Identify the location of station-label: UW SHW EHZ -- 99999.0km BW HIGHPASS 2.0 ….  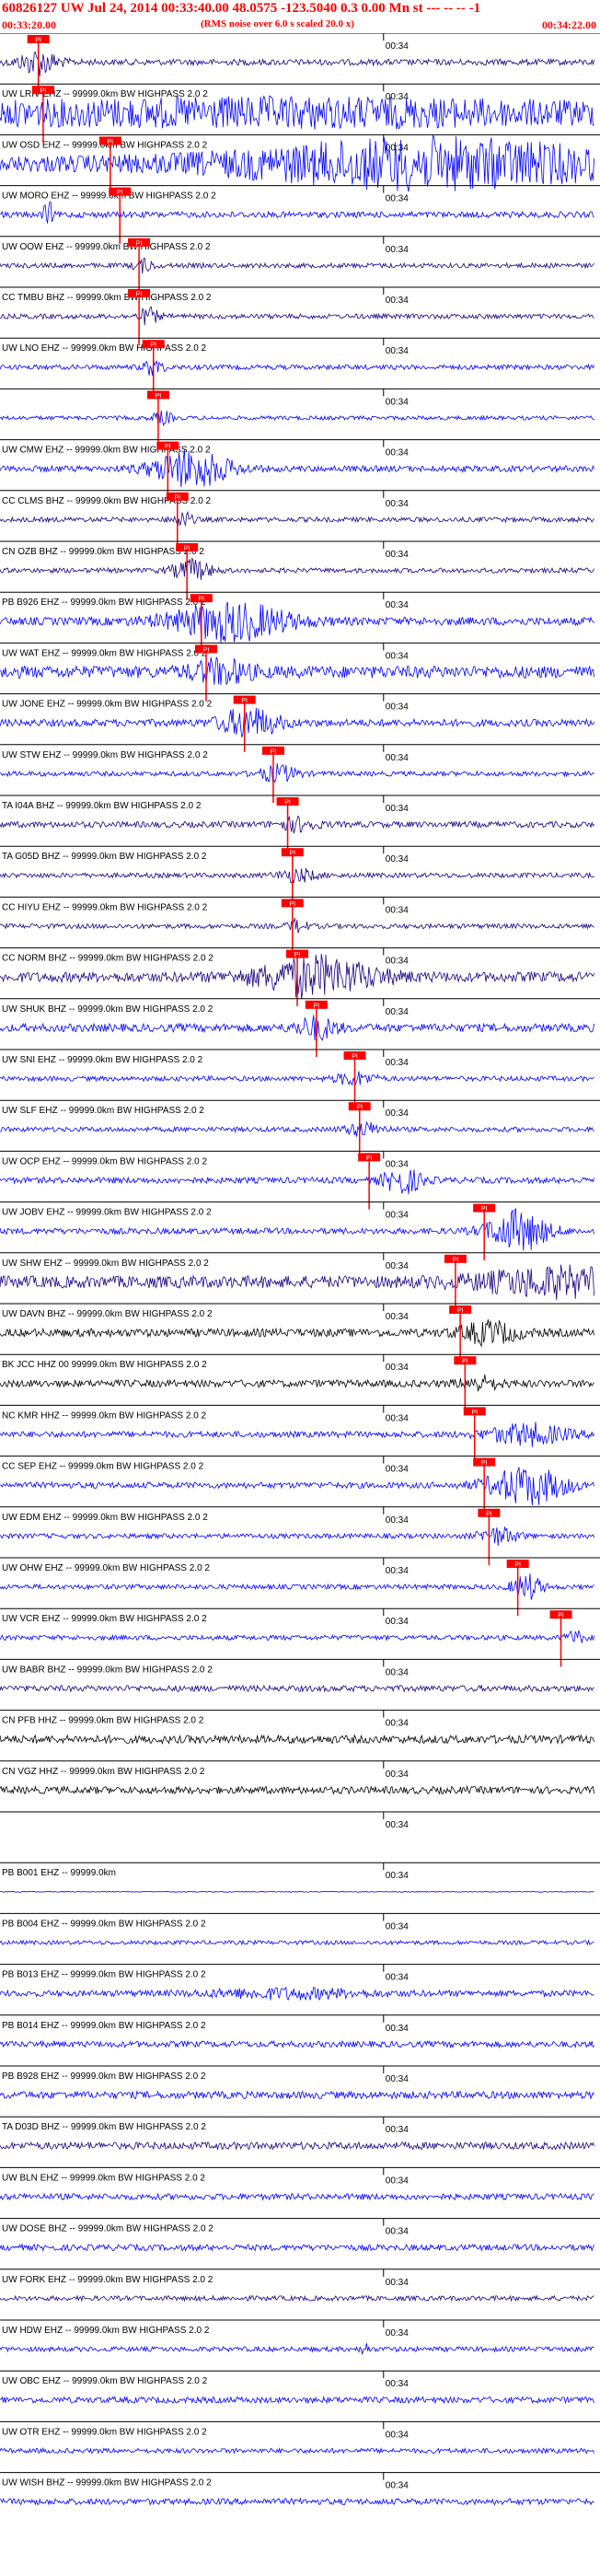
(105, 1264).